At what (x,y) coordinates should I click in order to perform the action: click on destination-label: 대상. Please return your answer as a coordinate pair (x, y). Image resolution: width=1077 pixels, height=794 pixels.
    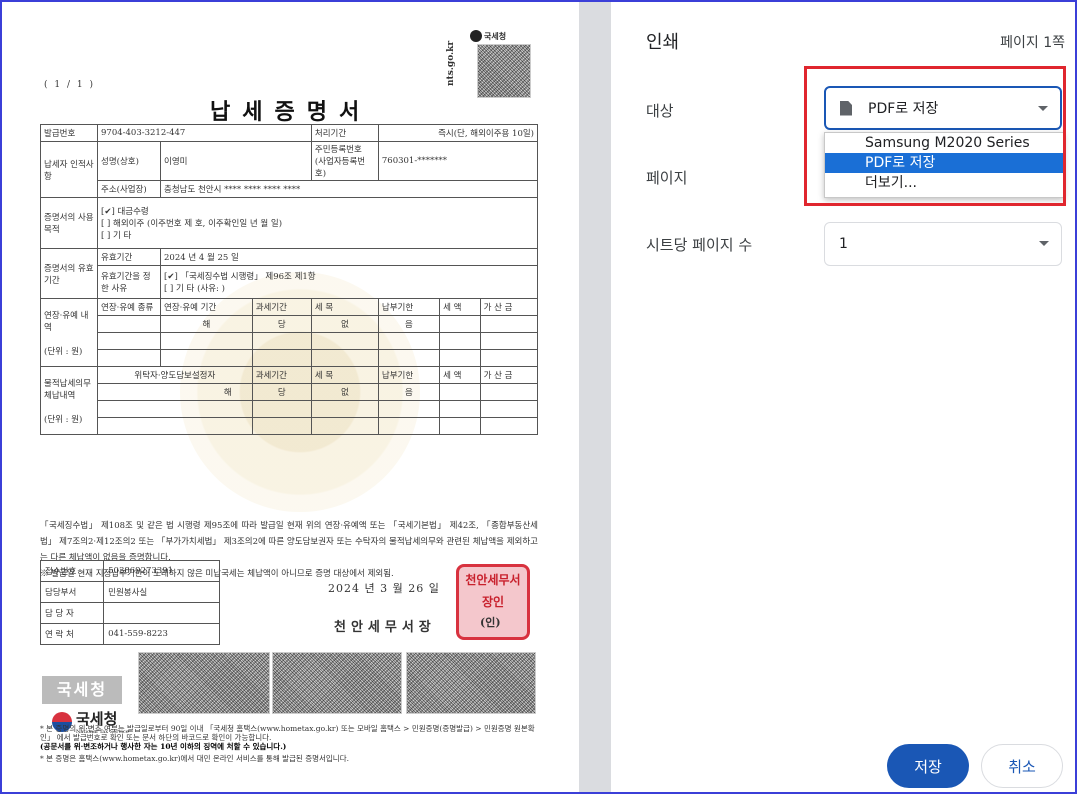
    Looking at the image, I should click on (660, 111).